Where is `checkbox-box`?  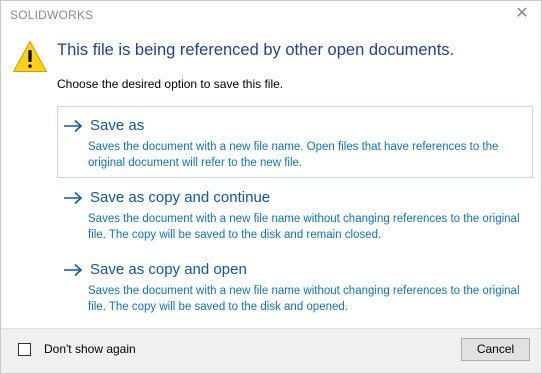
checkbox-box is located at coordinates (24, 349).